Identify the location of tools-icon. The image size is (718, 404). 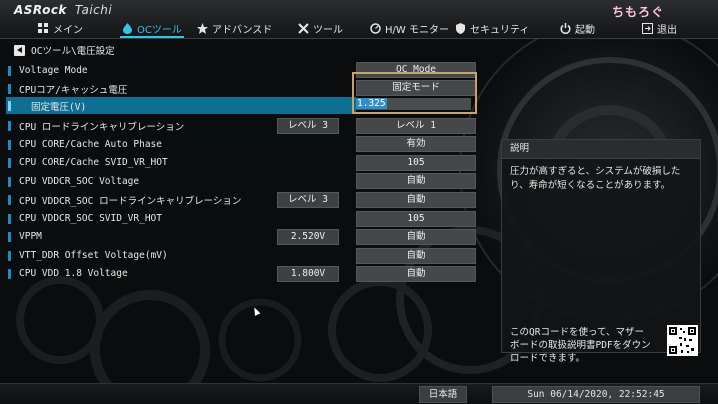
(303, 28).